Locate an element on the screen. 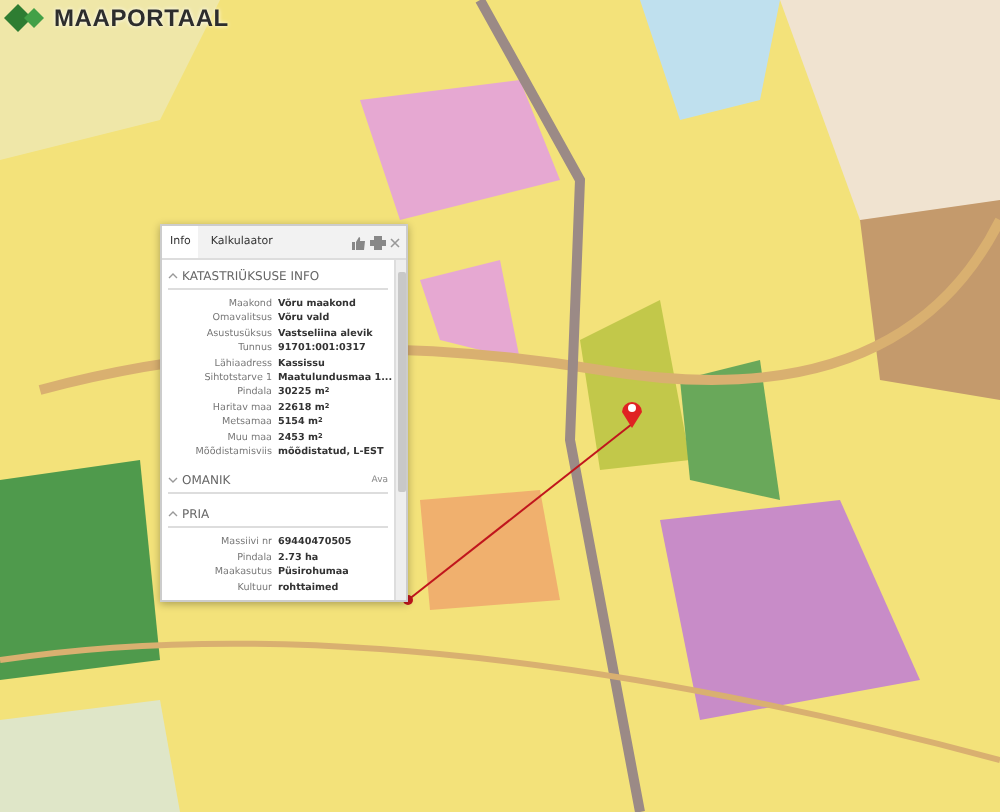 The height and width of the screenshot is (812, 1000). logo-text: MAAPORTAAL is located at coordinates (141, 18).